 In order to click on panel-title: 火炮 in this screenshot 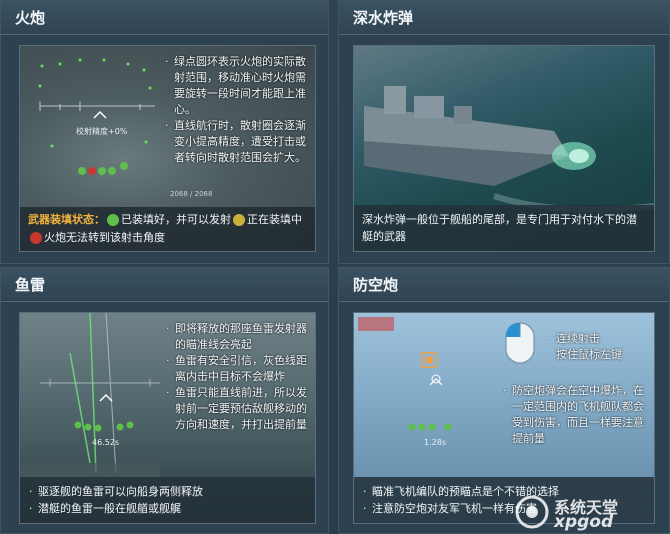, I will do `click(164, 18)`.